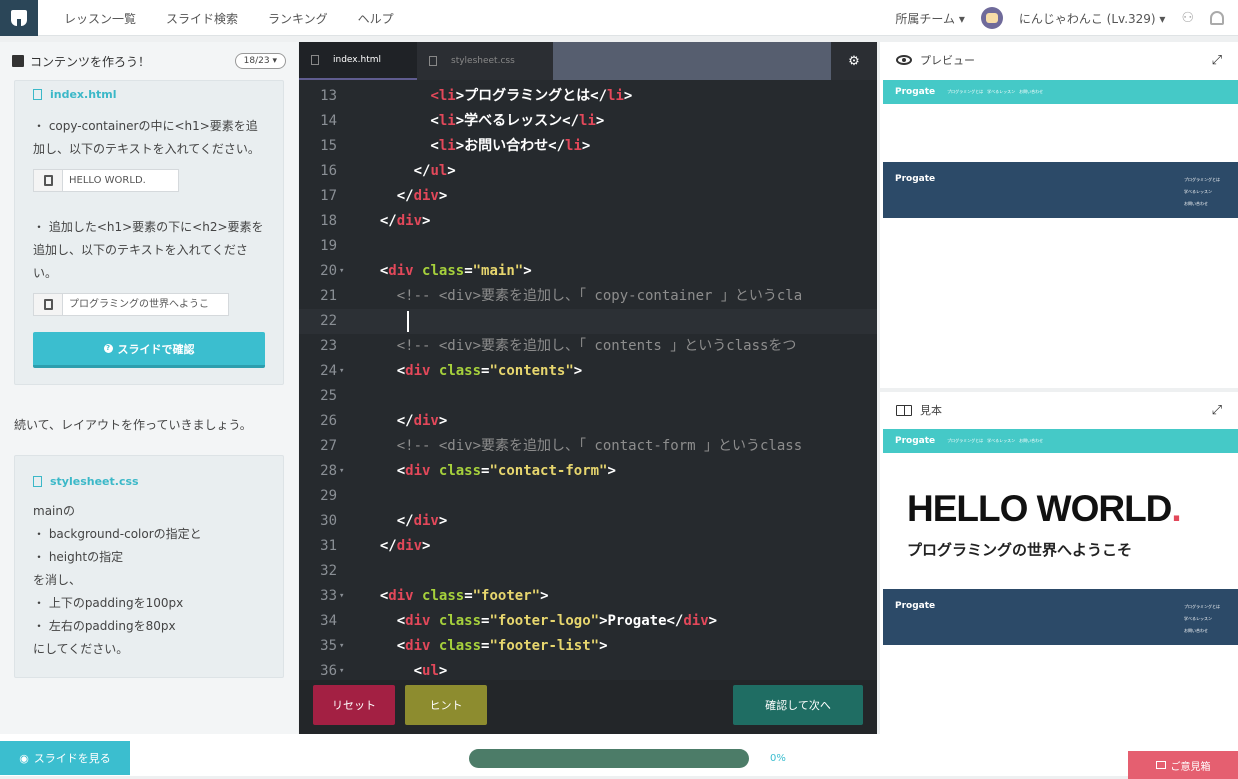 This screenshot has width=1238, height=779. What do you see at coordinates (588, 421) in the screenshot?
I see `code-line: 26 </div>` at bounding box center [588, 421].